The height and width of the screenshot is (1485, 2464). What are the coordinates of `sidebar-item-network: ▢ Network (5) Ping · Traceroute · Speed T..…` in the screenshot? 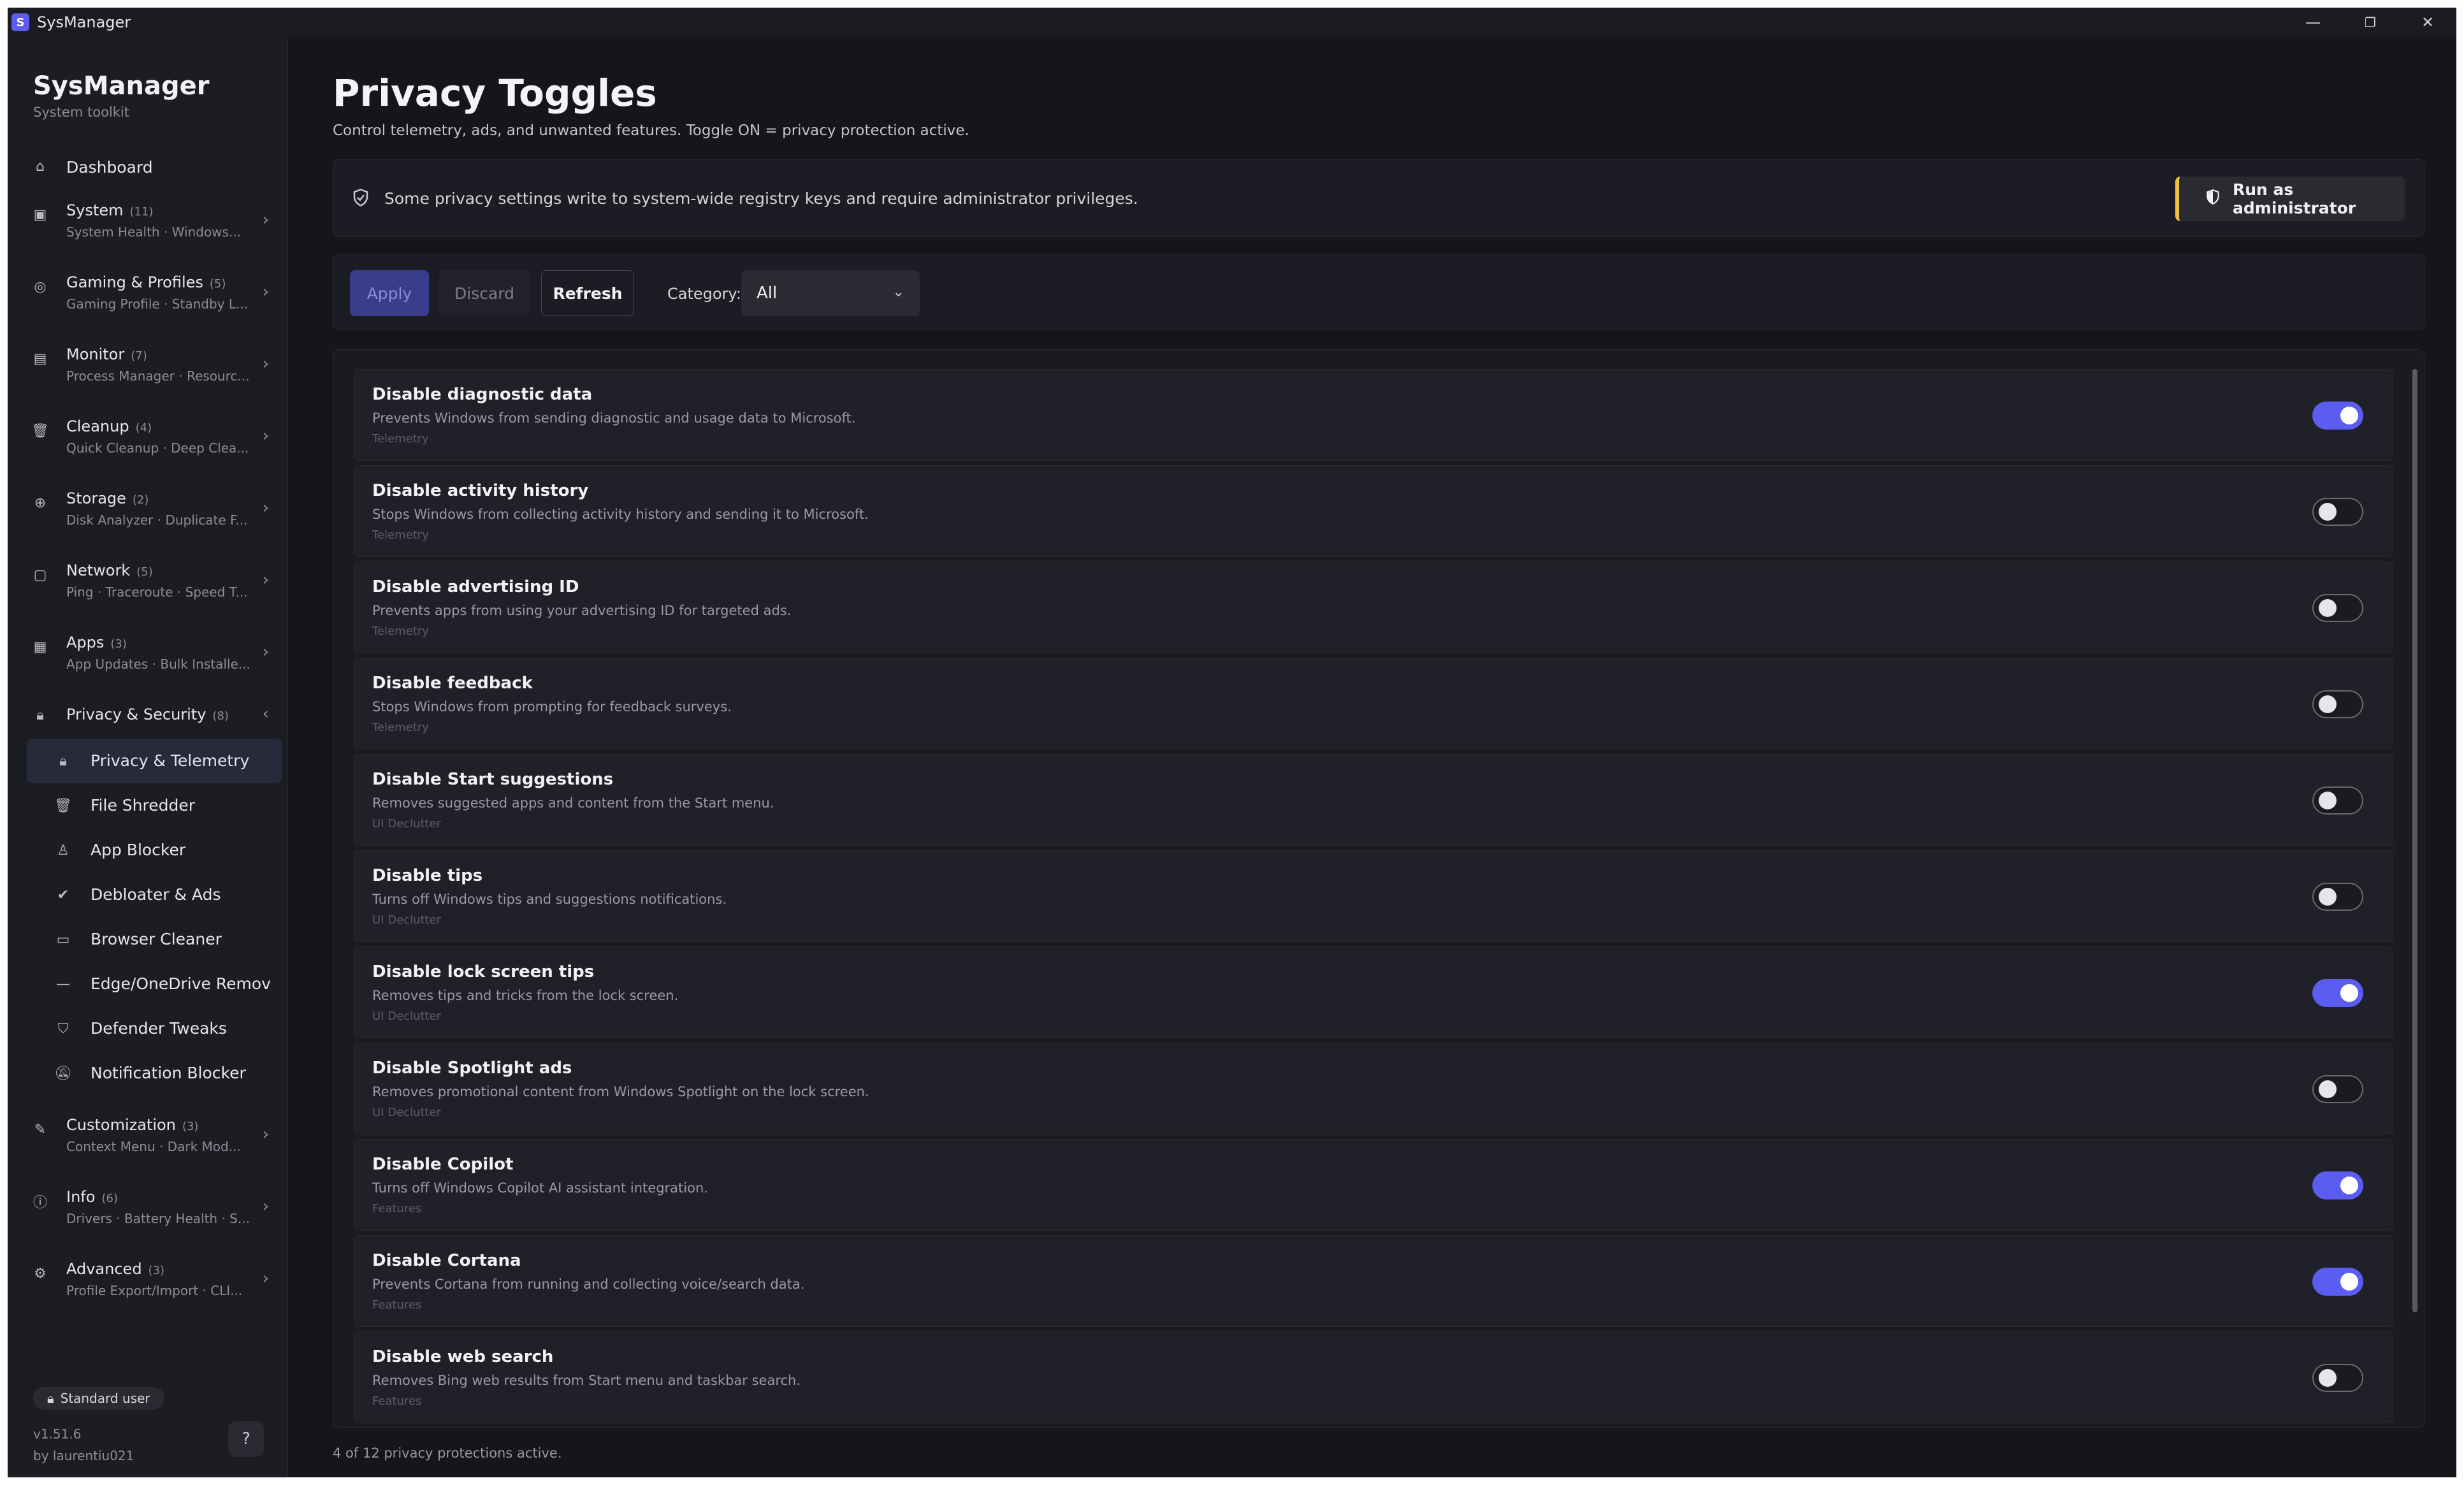 It's located at (151, 585).